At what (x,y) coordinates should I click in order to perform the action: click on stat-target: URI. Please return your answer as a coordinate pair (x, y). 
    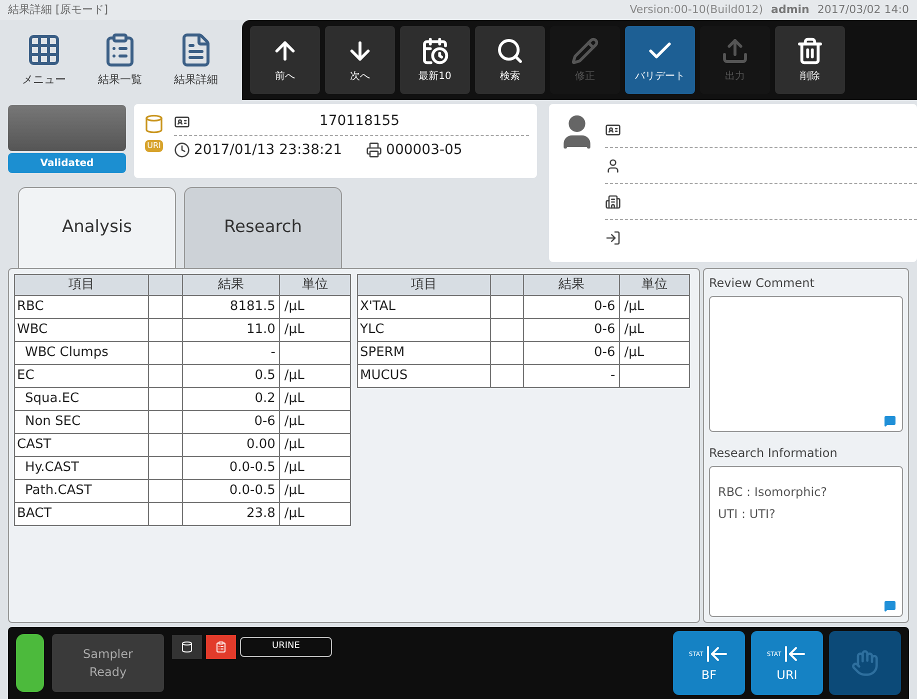
    Looking at the image, I should click on (787, 675).